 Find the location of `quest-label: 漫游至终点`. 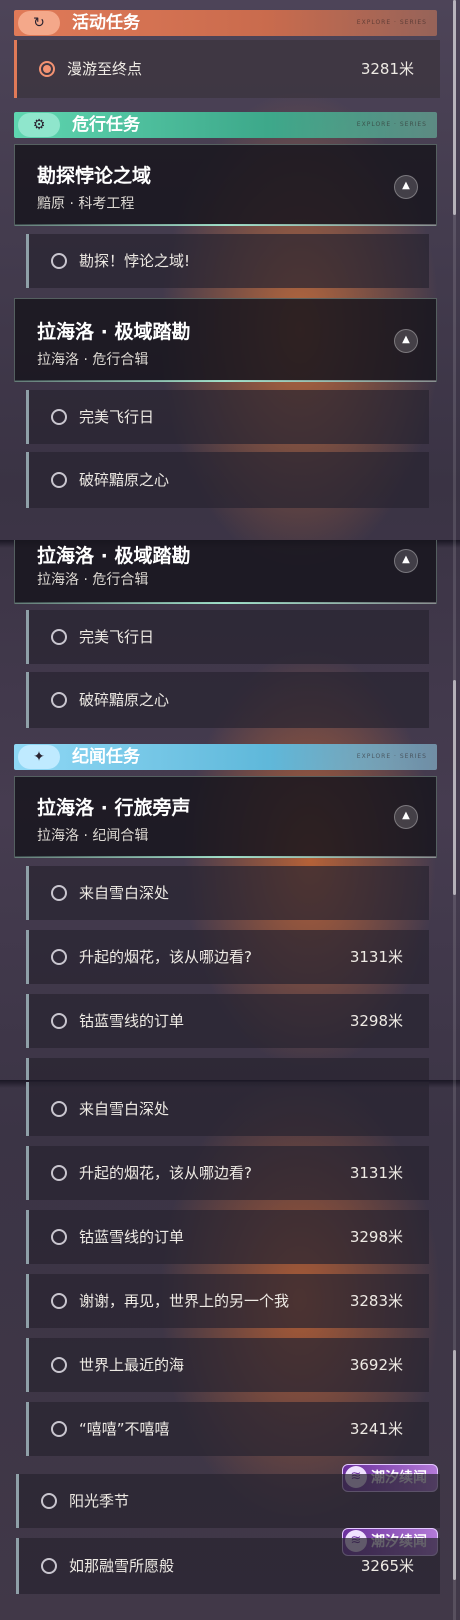

quest-label: 漫游至终点 is located at coordinates (105, 69).